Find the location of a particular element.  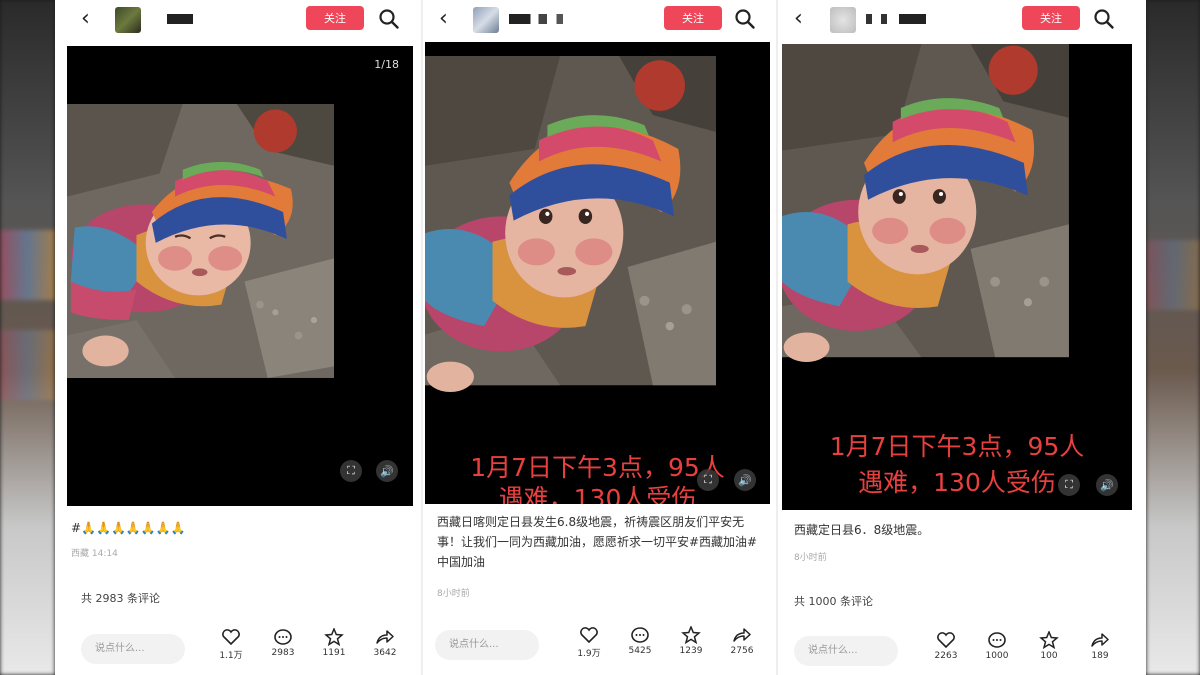

star-count: 1239 is located at coordinates (691, 651).